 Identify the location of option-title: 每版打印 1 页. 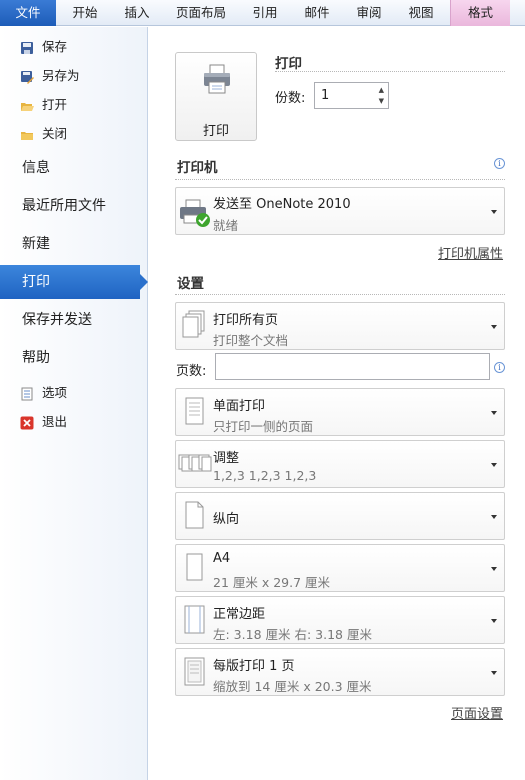
(254, 666).